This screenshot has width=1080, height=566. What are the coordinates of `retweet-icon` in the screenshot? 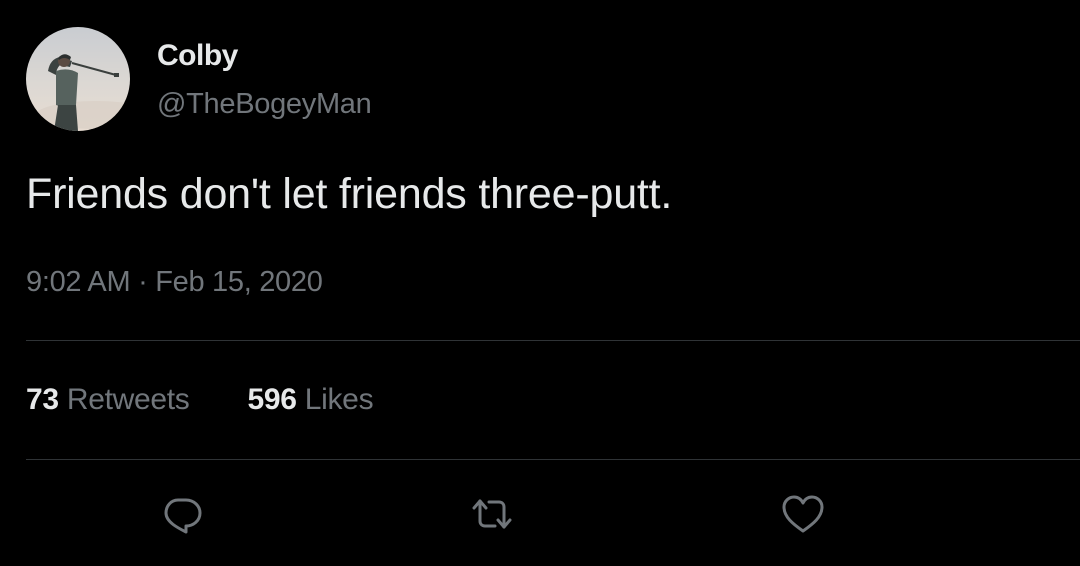 It's located at (492, 514).